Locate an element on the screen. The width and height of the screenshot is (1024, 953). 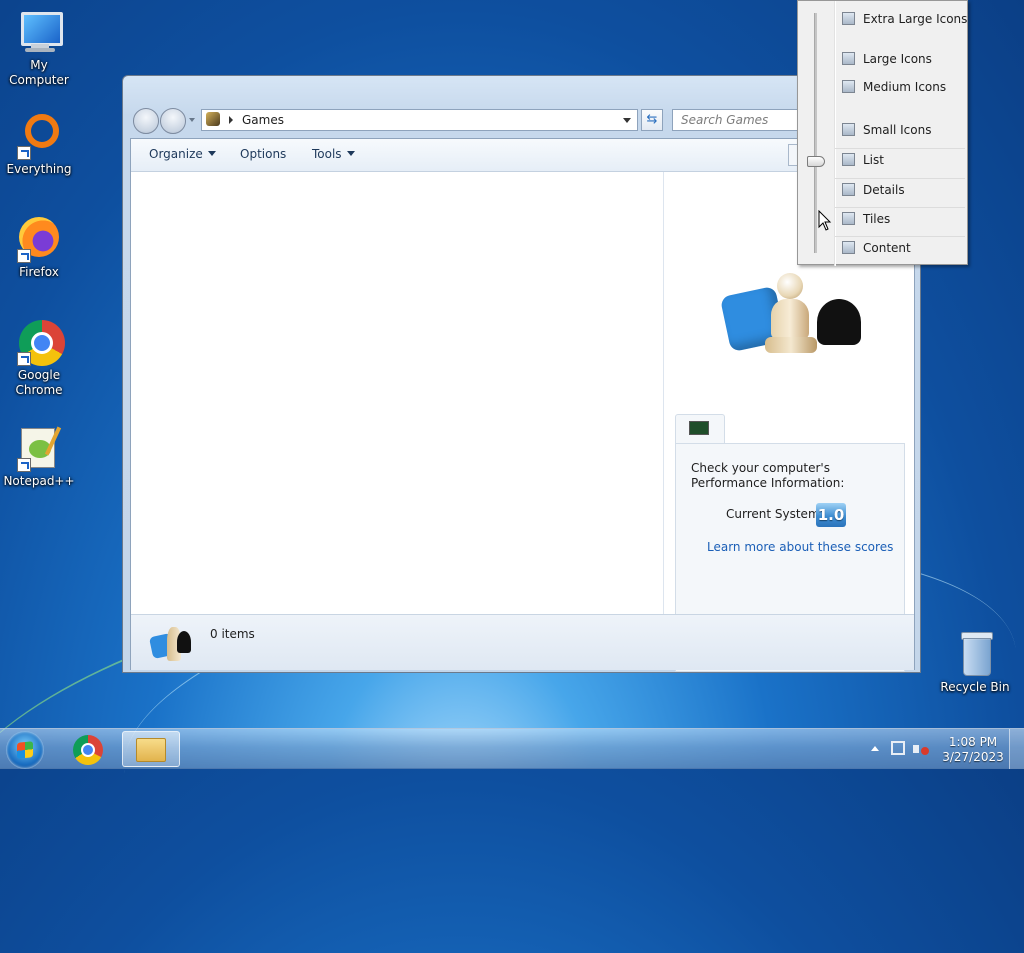
options-label: Options is located at coordinates (263, 154).